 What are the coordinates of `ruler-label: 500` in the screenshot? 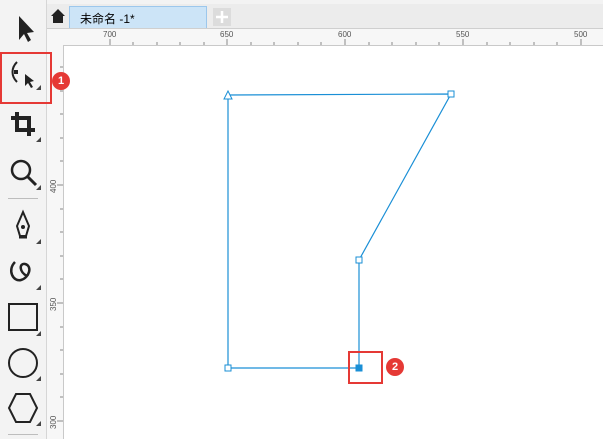 It's located at (581, 34).